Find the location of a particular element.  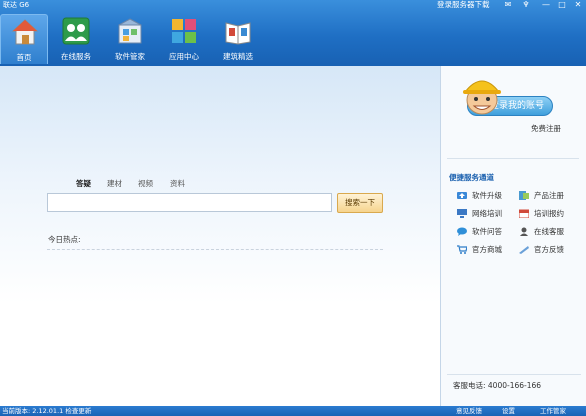

calendar-icon is located at coordinates (524, 213).